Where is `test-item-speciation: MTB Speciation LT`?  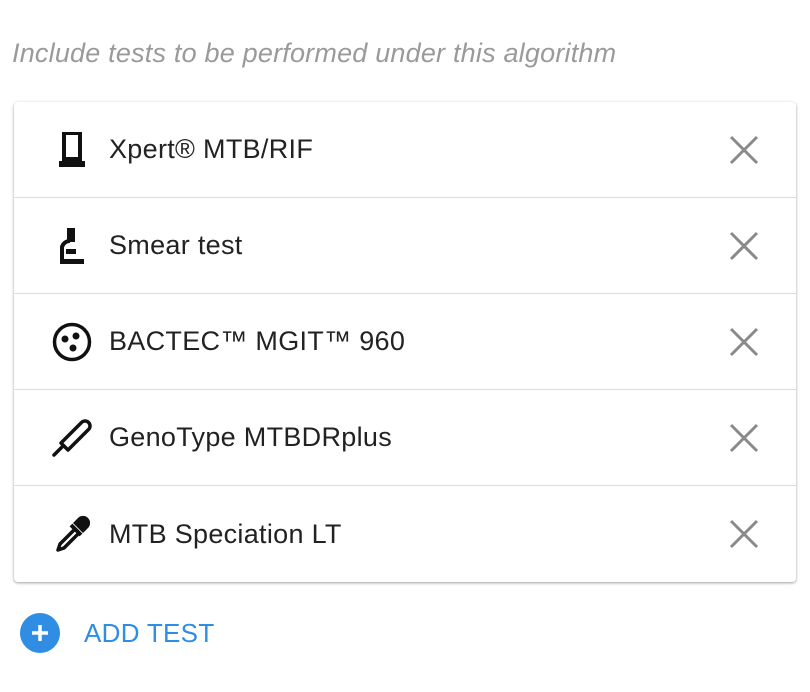 test-item-speciation: MTB Speciation LT is located at coordinates (405, 534).